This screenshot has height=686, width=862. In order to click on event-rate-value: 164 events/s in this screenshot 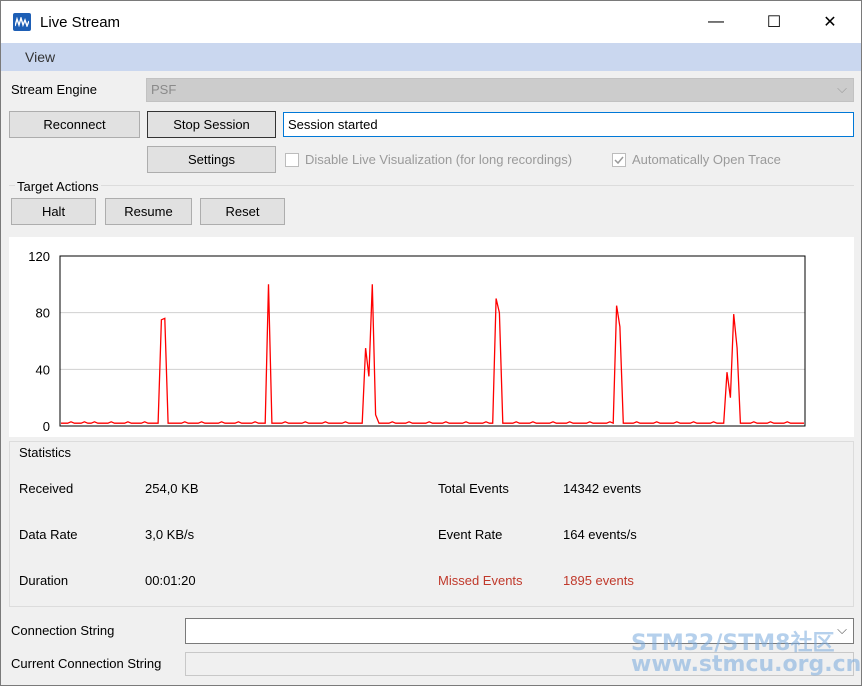, I will do `click(600, 534)`.